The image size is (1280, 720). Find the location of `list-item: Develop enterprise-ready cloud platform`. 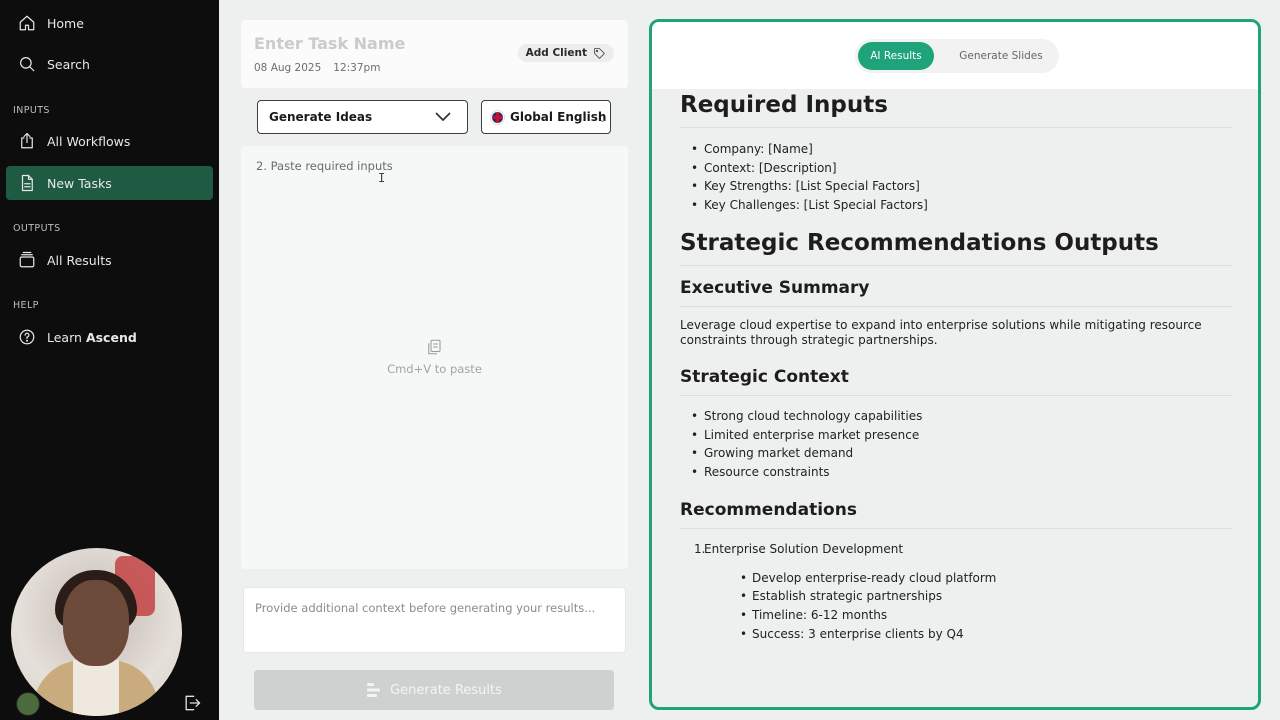

list-item: Develop enterprise-ready cloud platform is located at coordinates (968, 578).